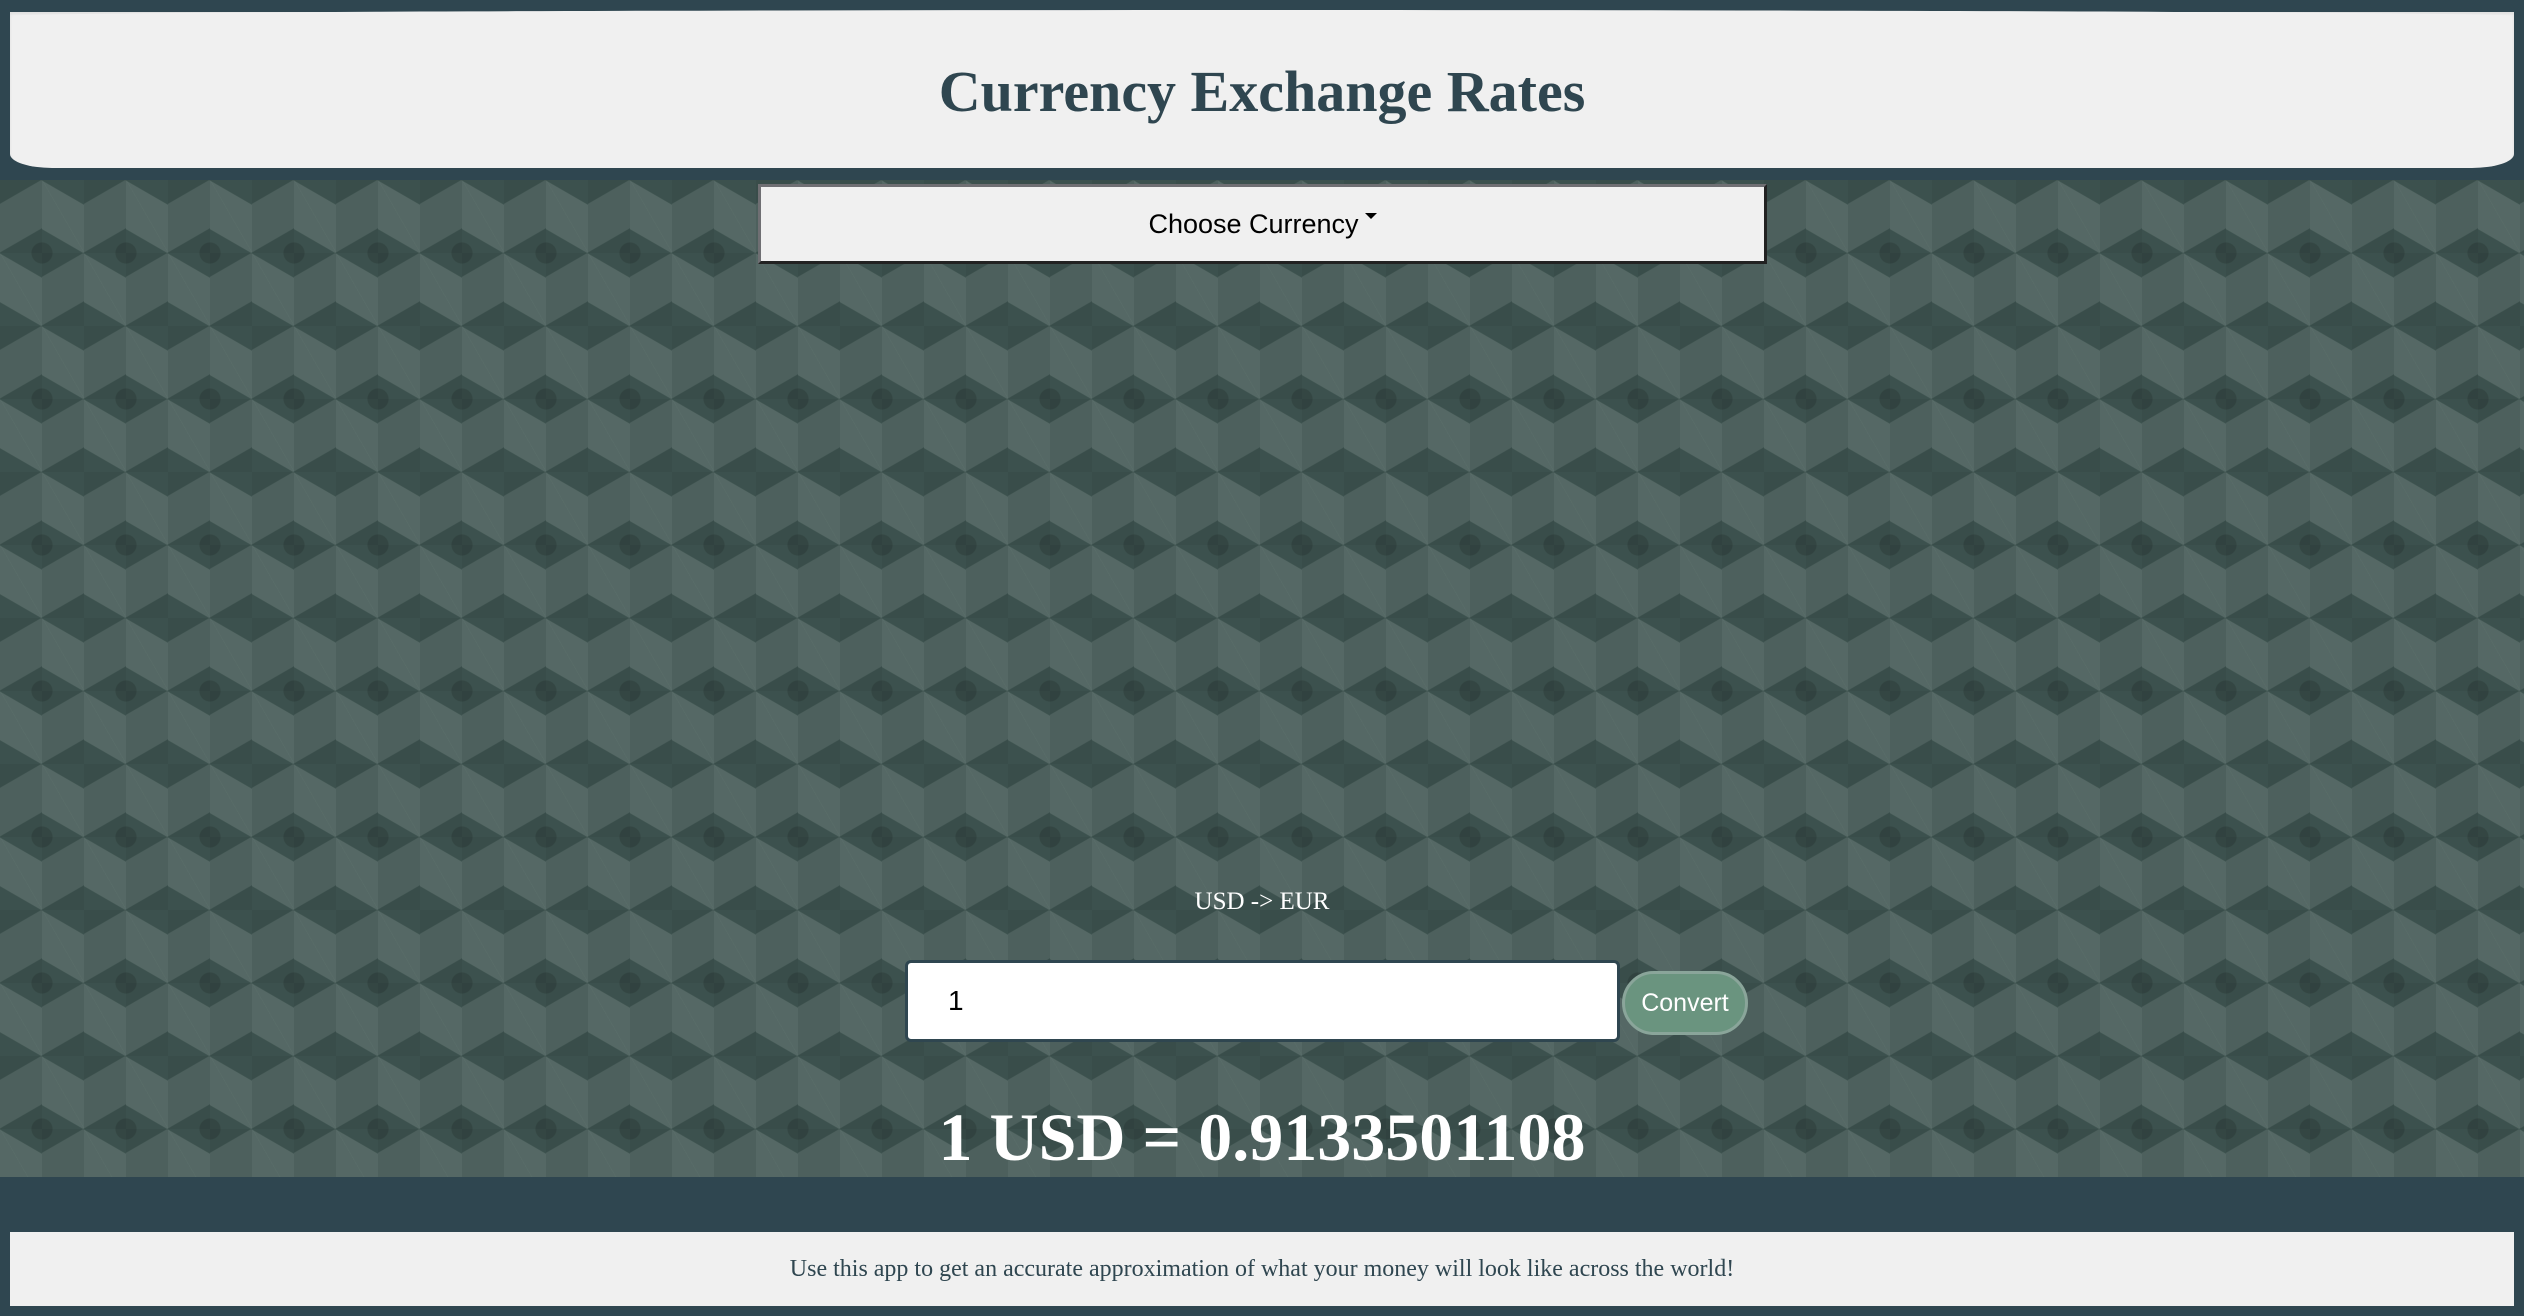  I want to click on page-title: Currency Exchange Rates, so click(1262, 91).